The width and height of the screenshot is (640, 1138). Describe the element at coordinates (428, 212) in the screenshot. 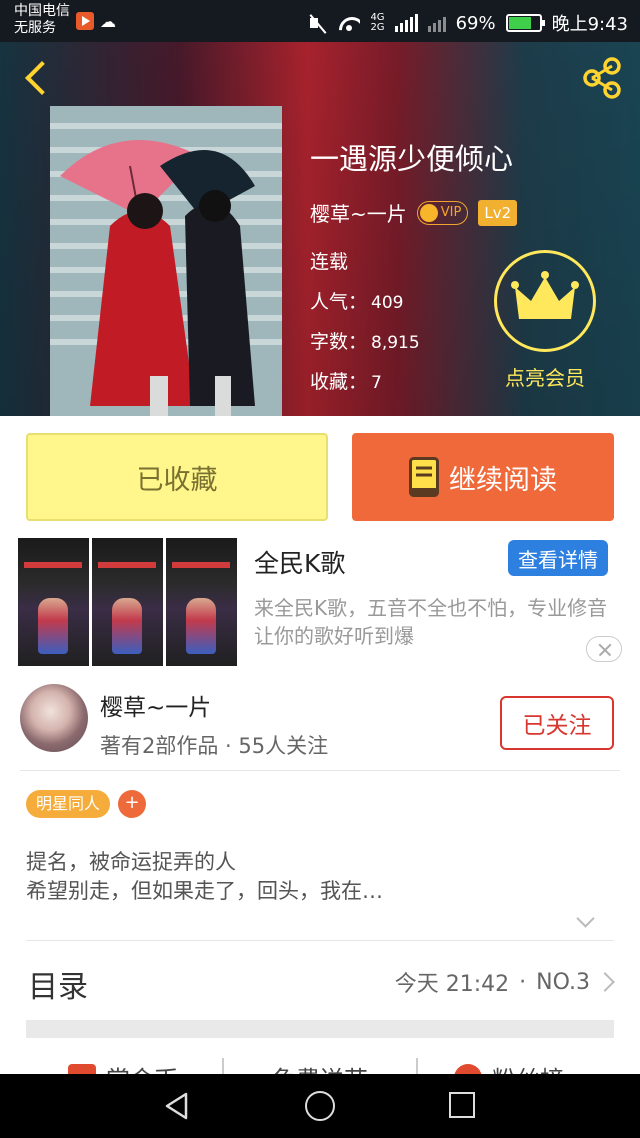

I see `crown-icon` at that location.